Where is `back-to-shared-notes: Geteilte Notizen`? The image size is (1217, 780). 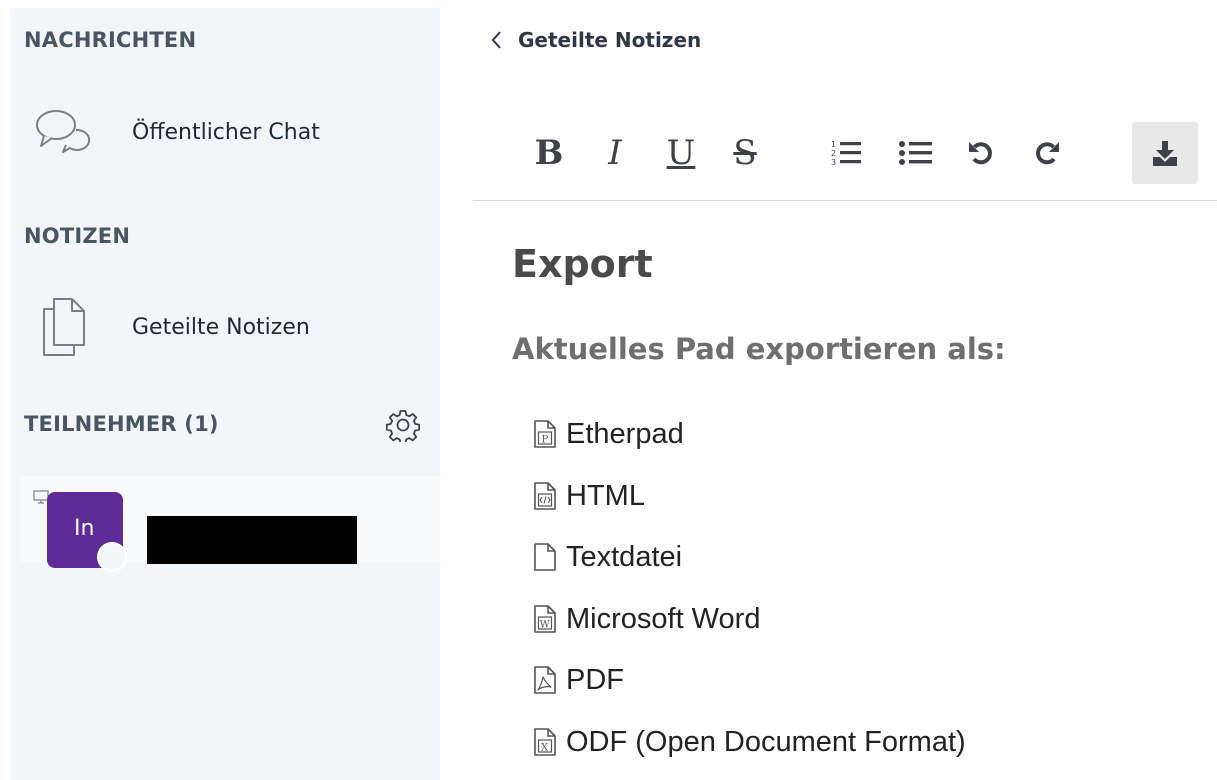 back-to-shared-notes: Geteilte Notizen is located at coordinates (594, 40).